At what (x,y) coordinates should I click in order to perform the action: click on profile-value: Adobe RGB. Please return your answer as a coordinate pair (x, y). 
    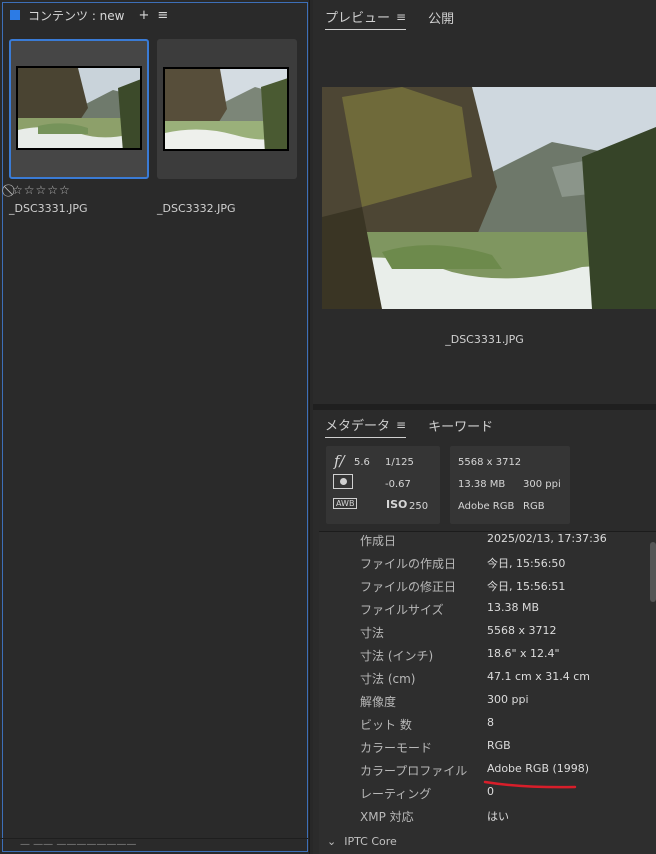
    Looking at the image, I should click on (486, 506).